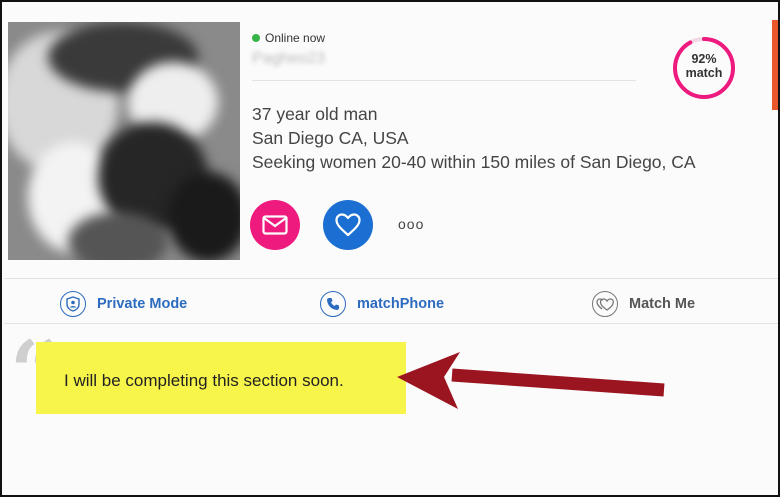 Image resolution: width=780 pixels, height=497 pixels. I want to click on online-status-text: Online now, so click(295, 38).